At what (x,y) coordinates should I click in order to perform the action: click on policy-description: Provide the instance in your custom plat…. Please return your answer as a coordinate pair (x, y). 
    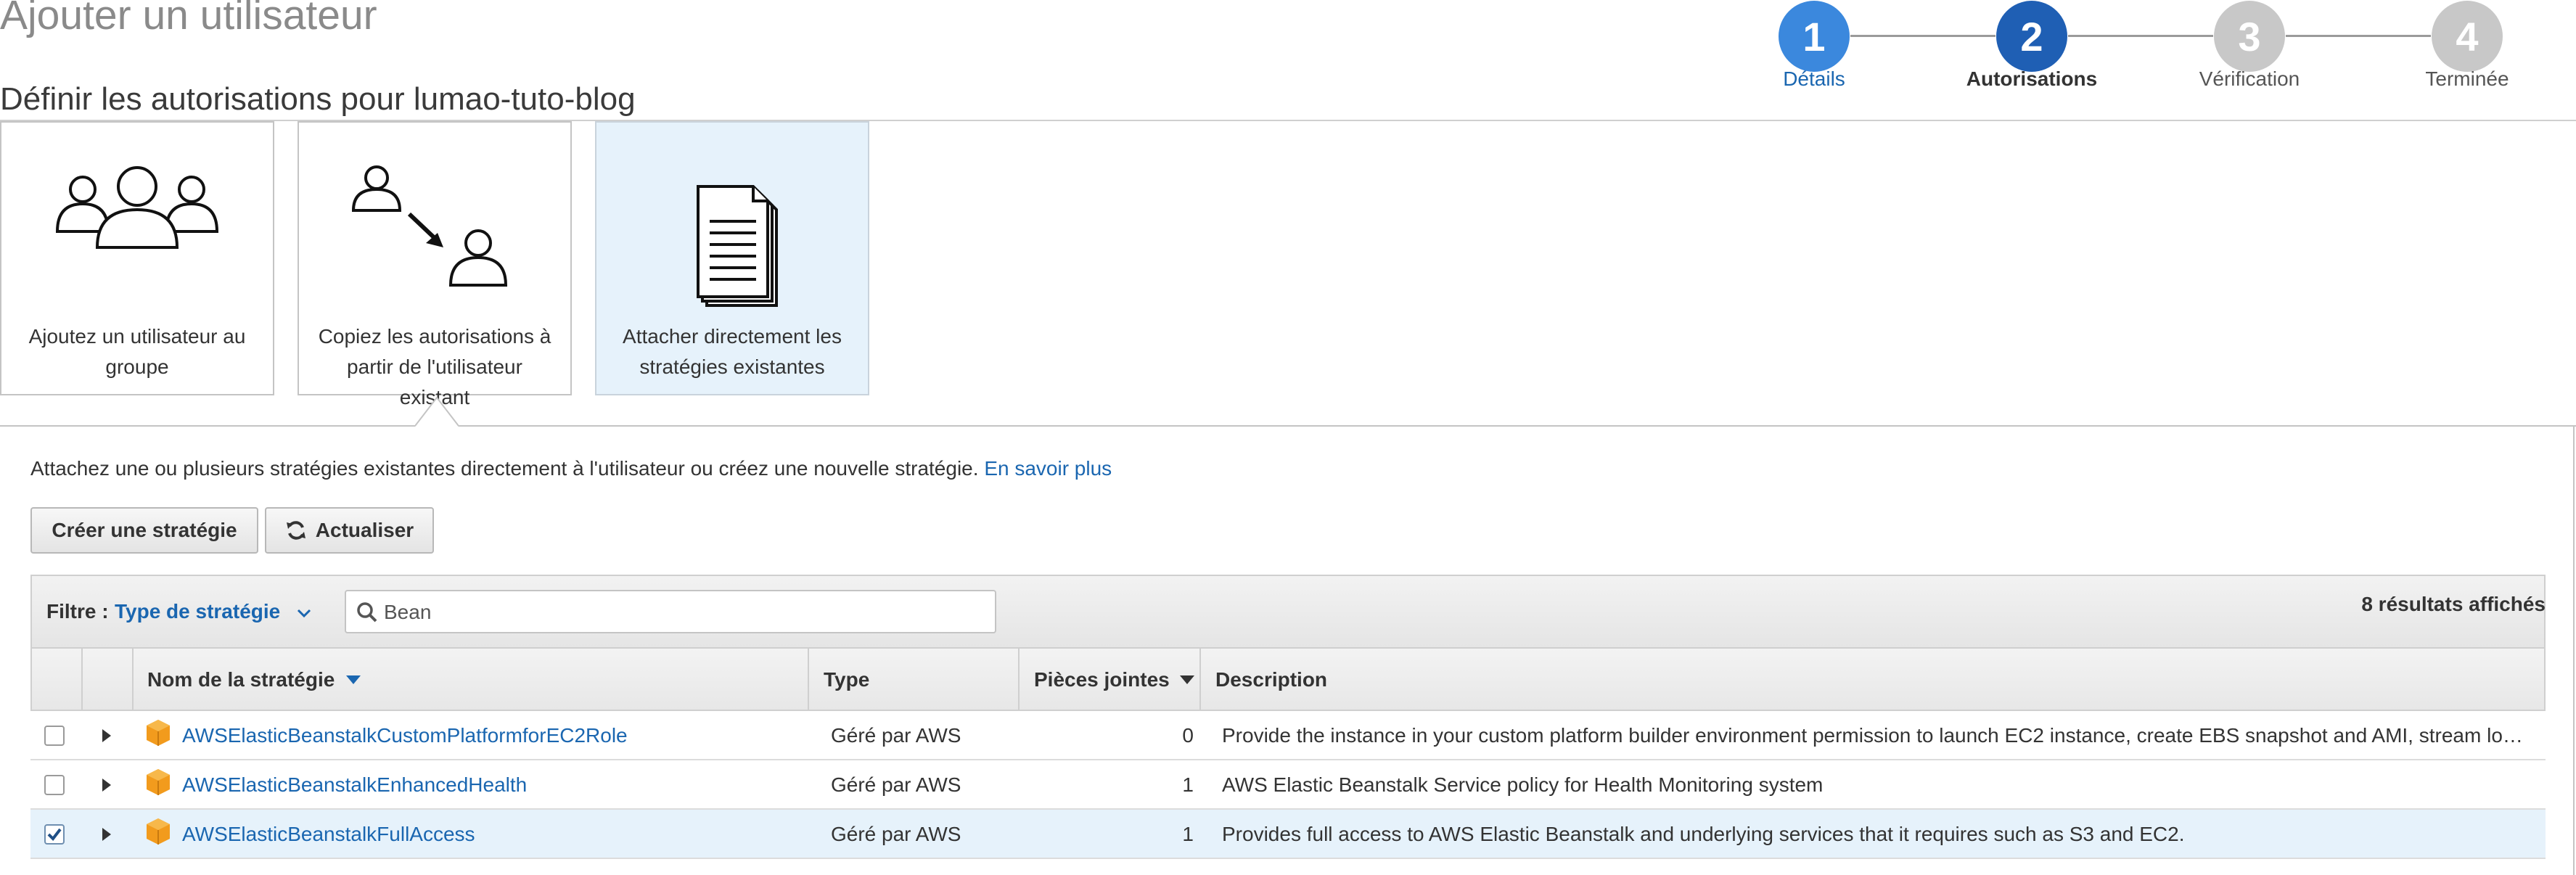
    Looking at the image, I should click on (1872, 735).